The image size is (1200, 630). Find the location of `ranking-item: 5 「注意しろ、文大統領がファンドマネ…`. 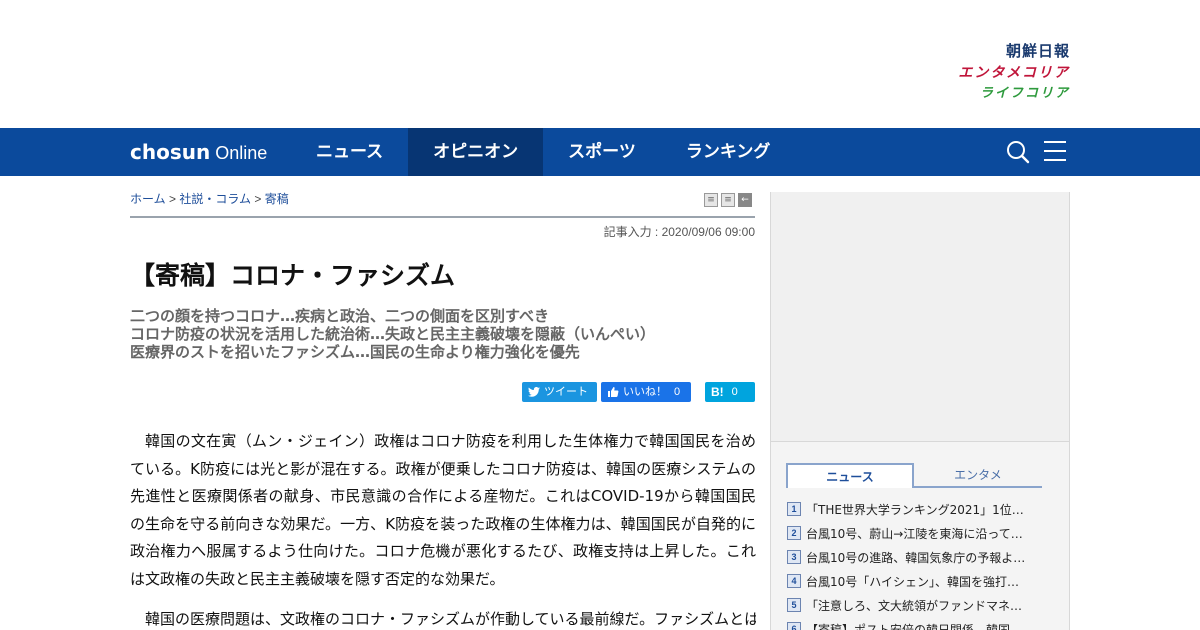

ranking-item: 5 「注意しろ、文大統領がファンドマネ… is located at coordinates (917, 605).